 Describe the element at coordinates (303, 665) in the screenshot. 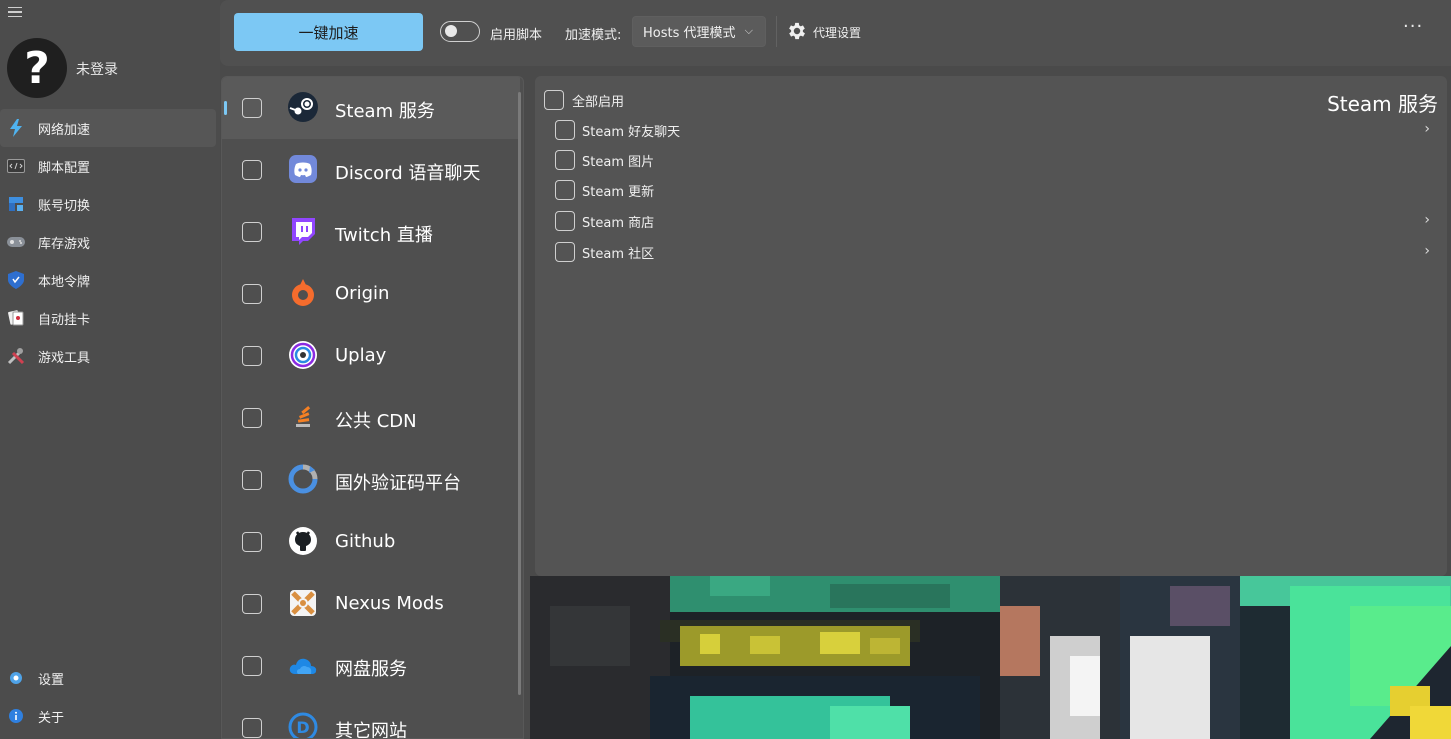

I see `cloud-icon` at that location.